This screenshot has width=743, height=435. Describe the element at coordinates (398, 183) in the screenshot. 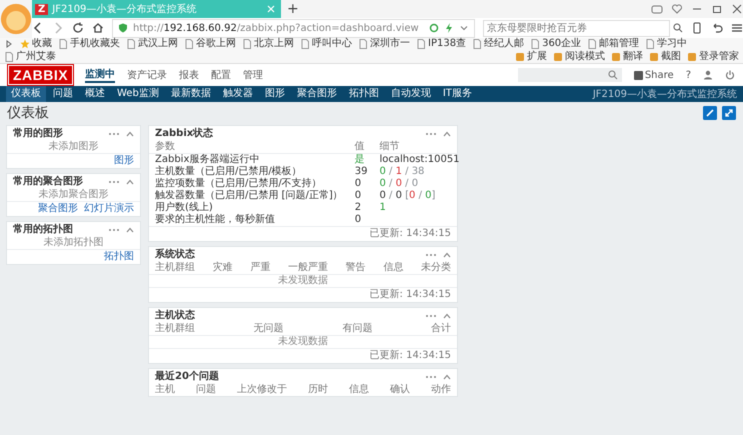

I see `table-cell: 0 / 0 / 0` at that location.